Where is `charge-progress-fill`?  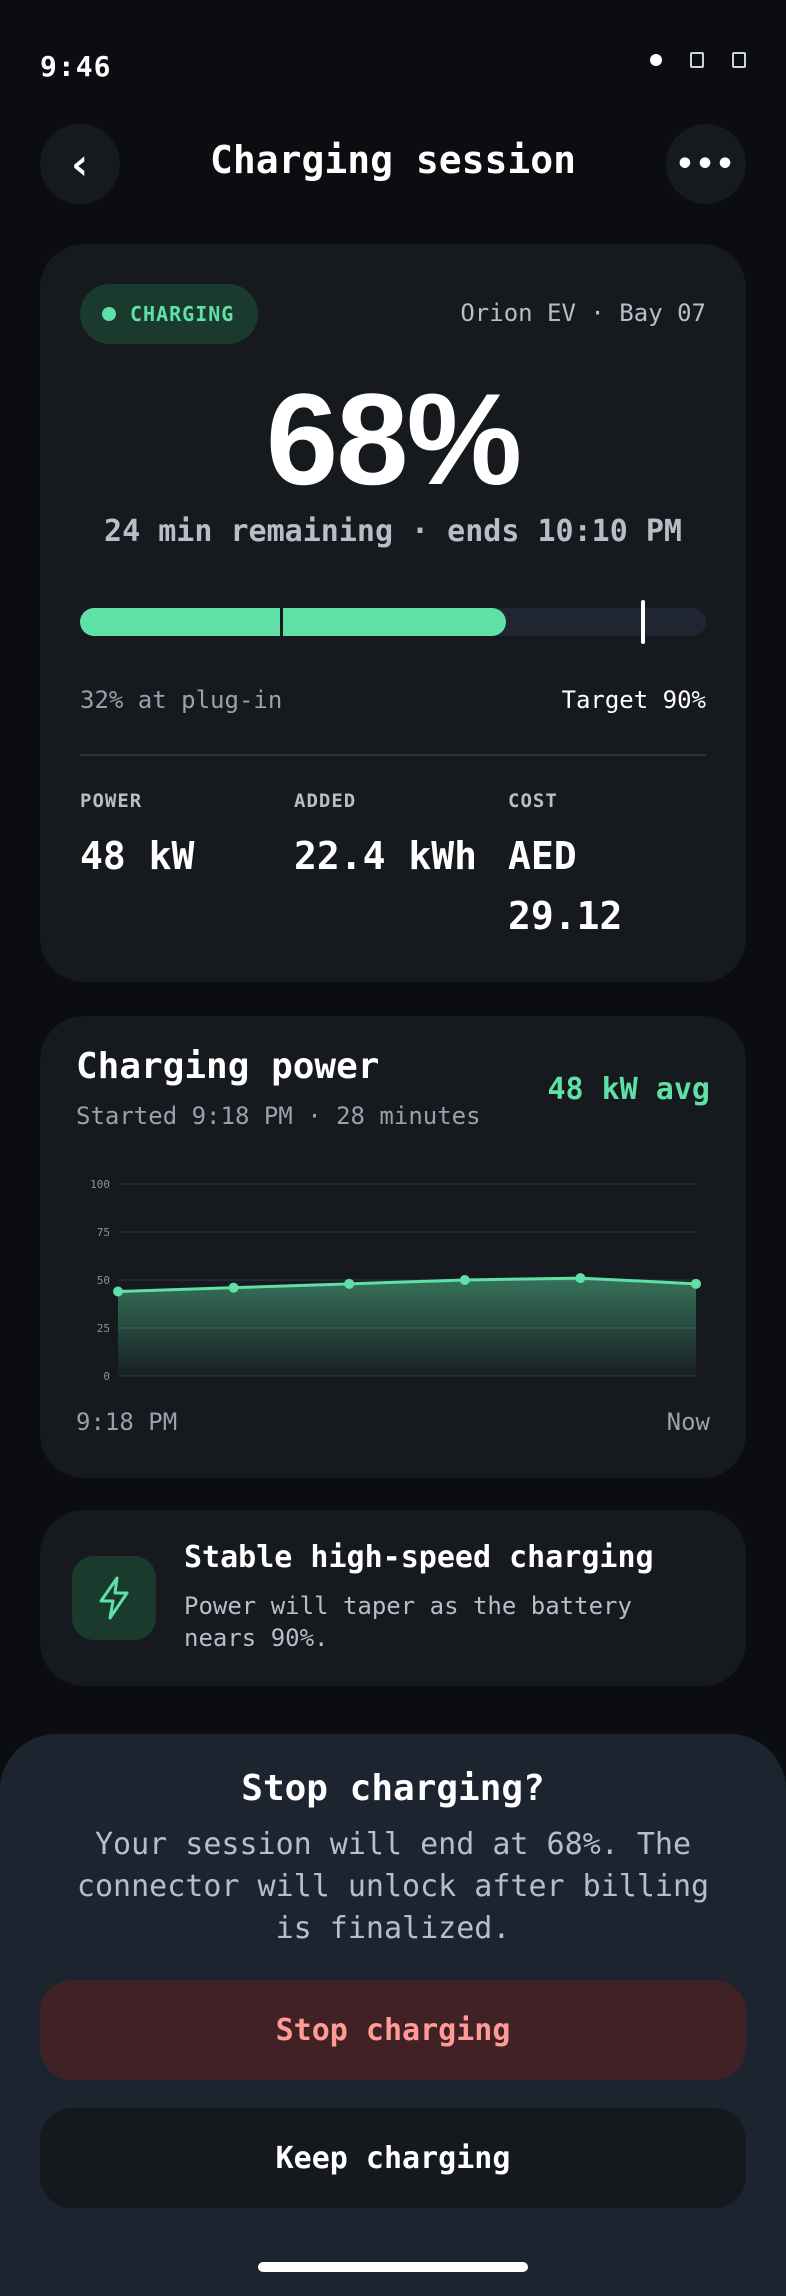 charge-progress-fill is located at coordinates (293, 622).